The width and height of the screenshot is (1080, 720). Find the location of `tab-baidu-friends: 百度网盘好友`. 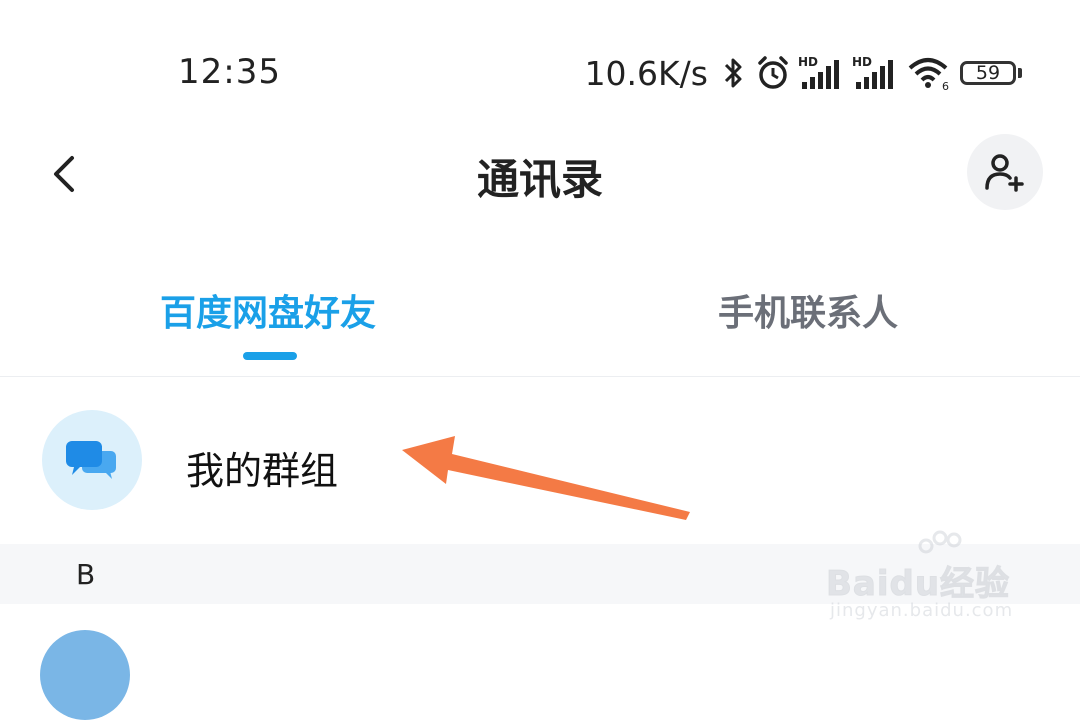

tab-baidu-friends: 百度网盘好友 is located at coordinates (268, 310).